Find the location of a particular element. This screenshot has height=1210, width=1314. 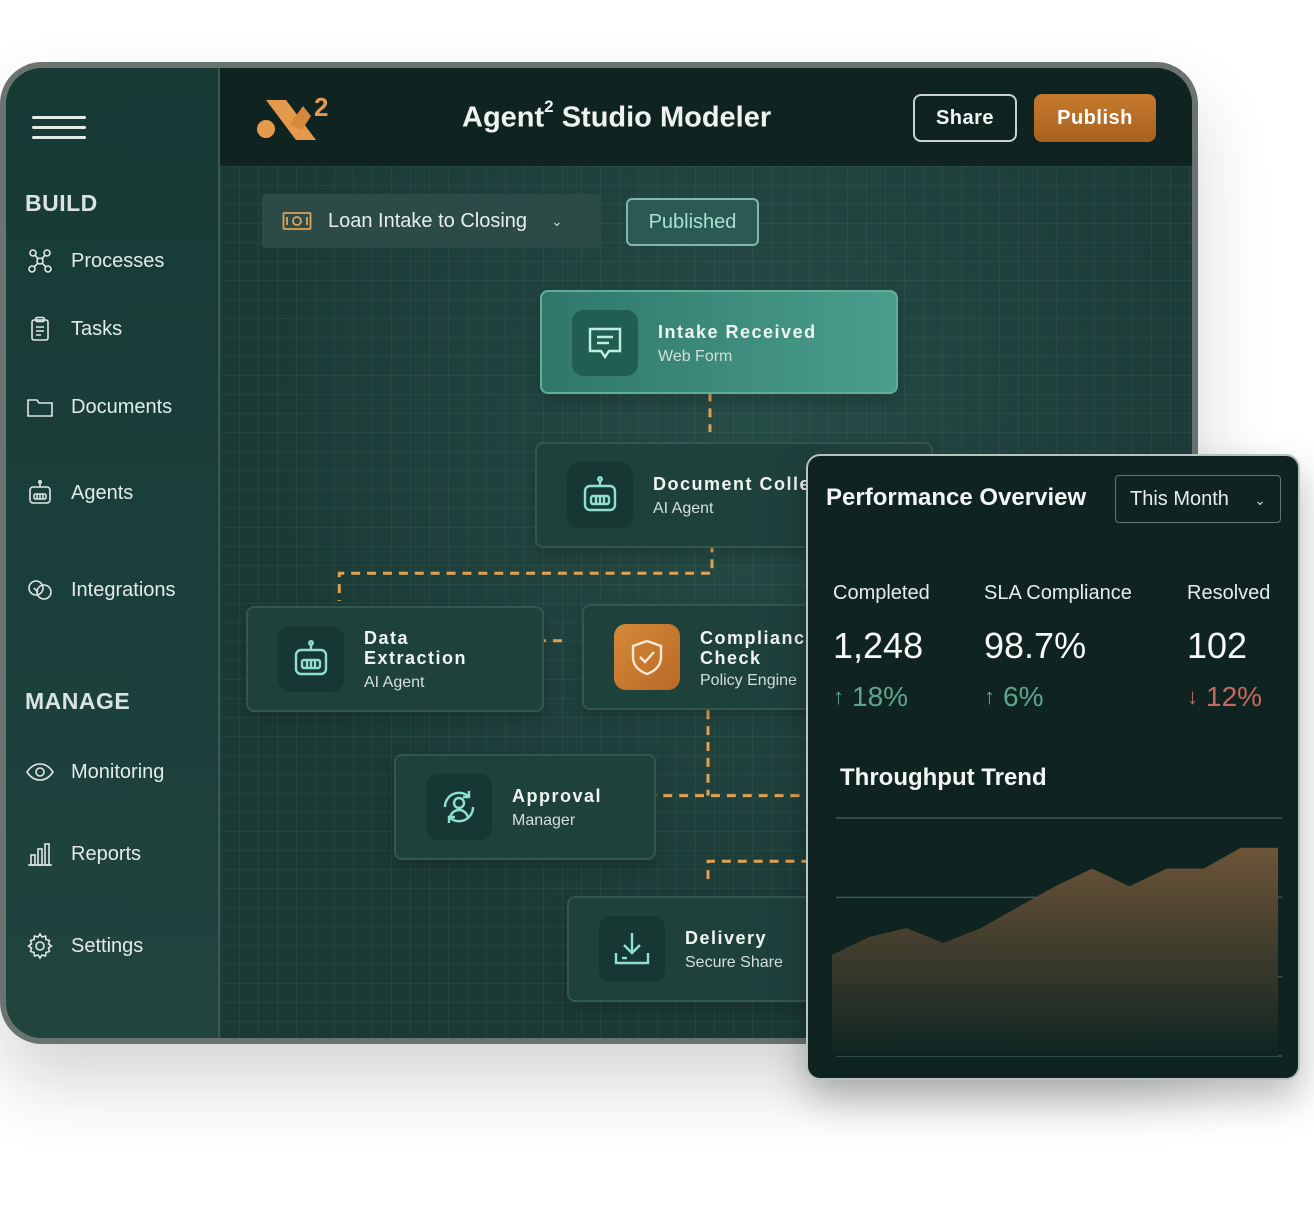

node-approval: Approval Manager is located at coordinates (525, 807).